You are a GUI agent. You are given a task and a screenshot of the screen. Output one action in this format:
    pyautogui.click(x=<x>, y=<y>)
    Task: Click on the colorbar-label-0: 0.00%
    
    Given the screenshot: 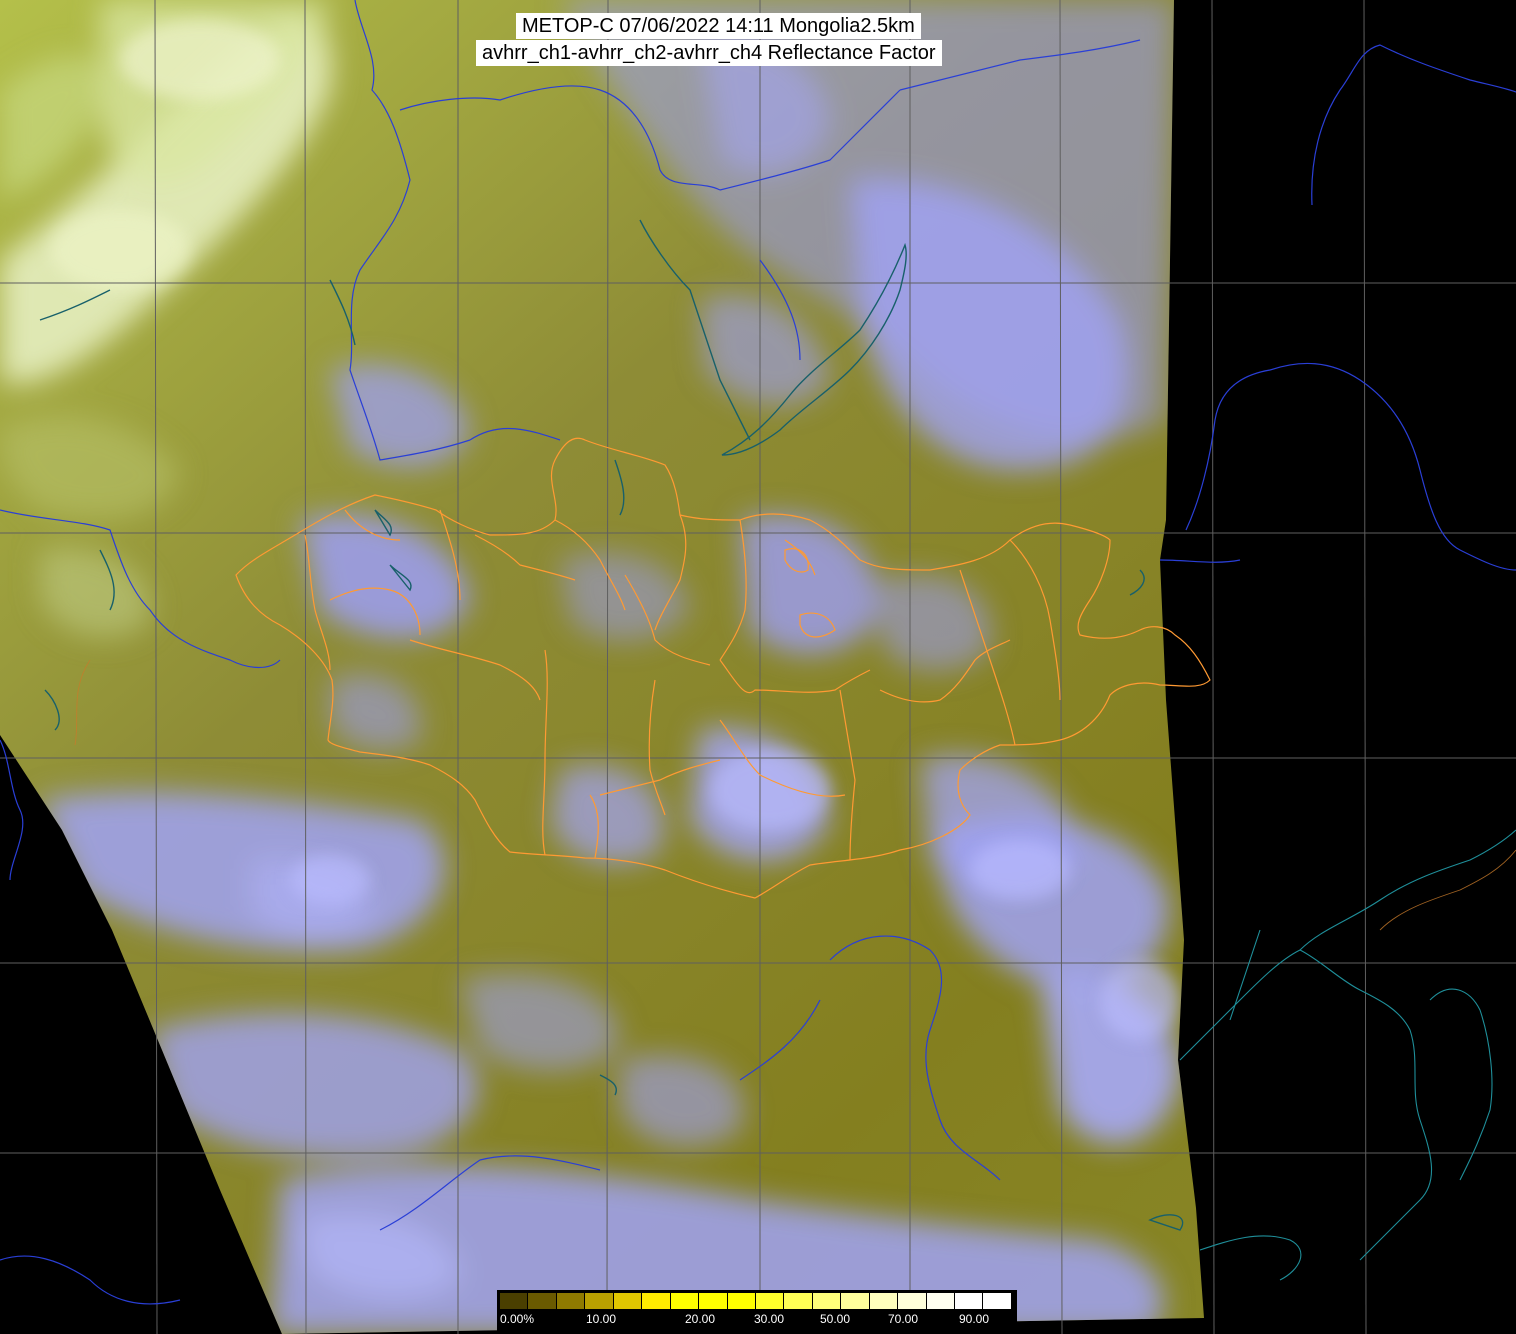 What is the action you would take?
    pyautogui.click(x=517, y=1319)
    